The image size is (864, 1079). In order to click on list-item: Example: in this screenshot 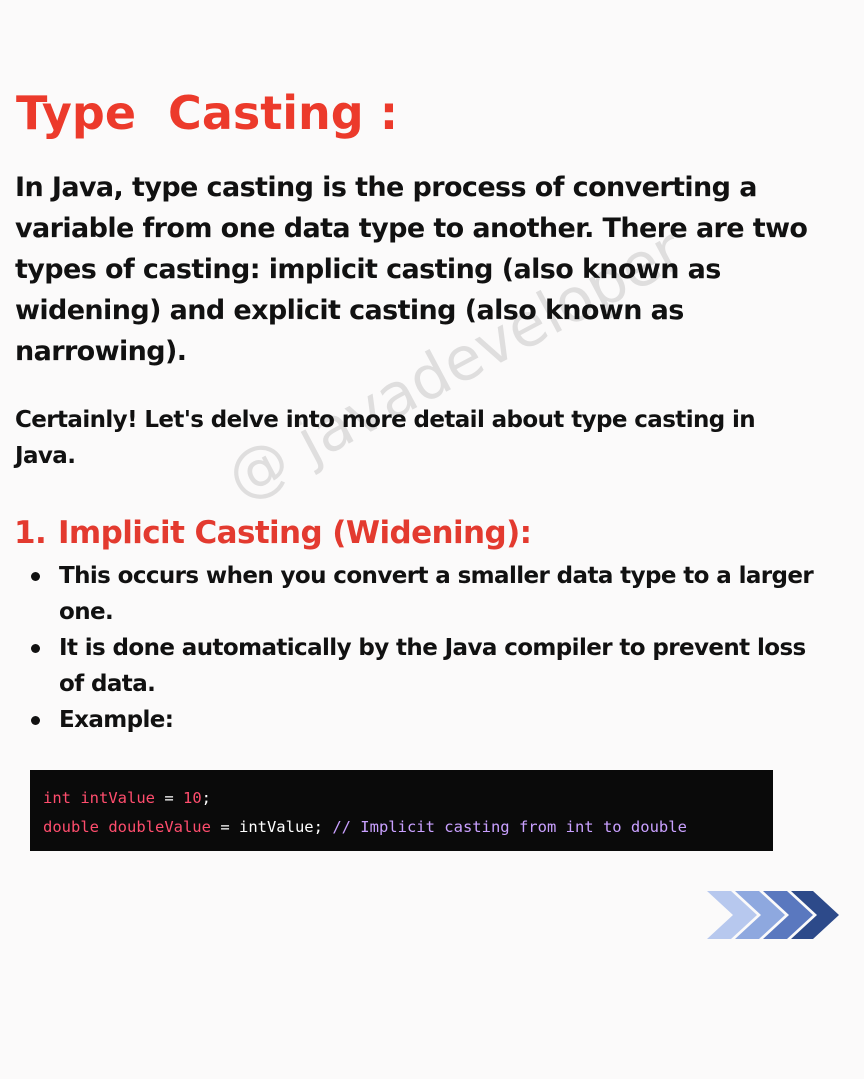, I will do `click(428, 720)`.